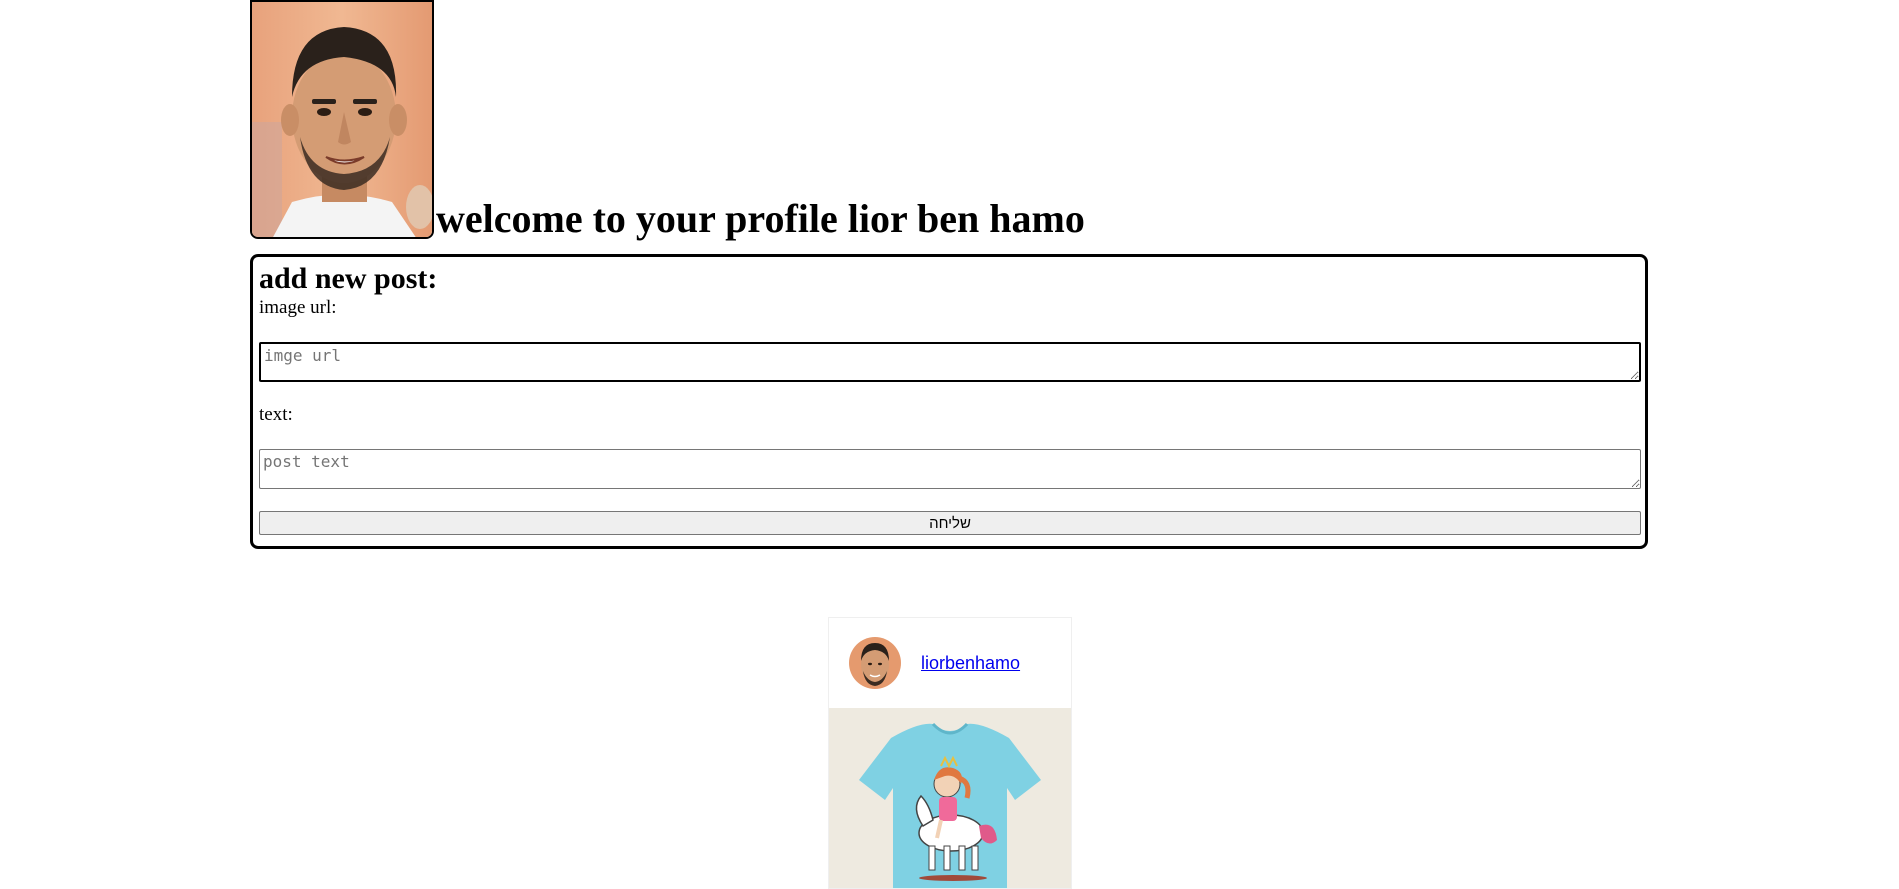 The image size is (1899, 889). What do you see at coordinates (298, 307) in the screenshot?
I see `image-url-label: image url:` at bounding box center [298, 307].